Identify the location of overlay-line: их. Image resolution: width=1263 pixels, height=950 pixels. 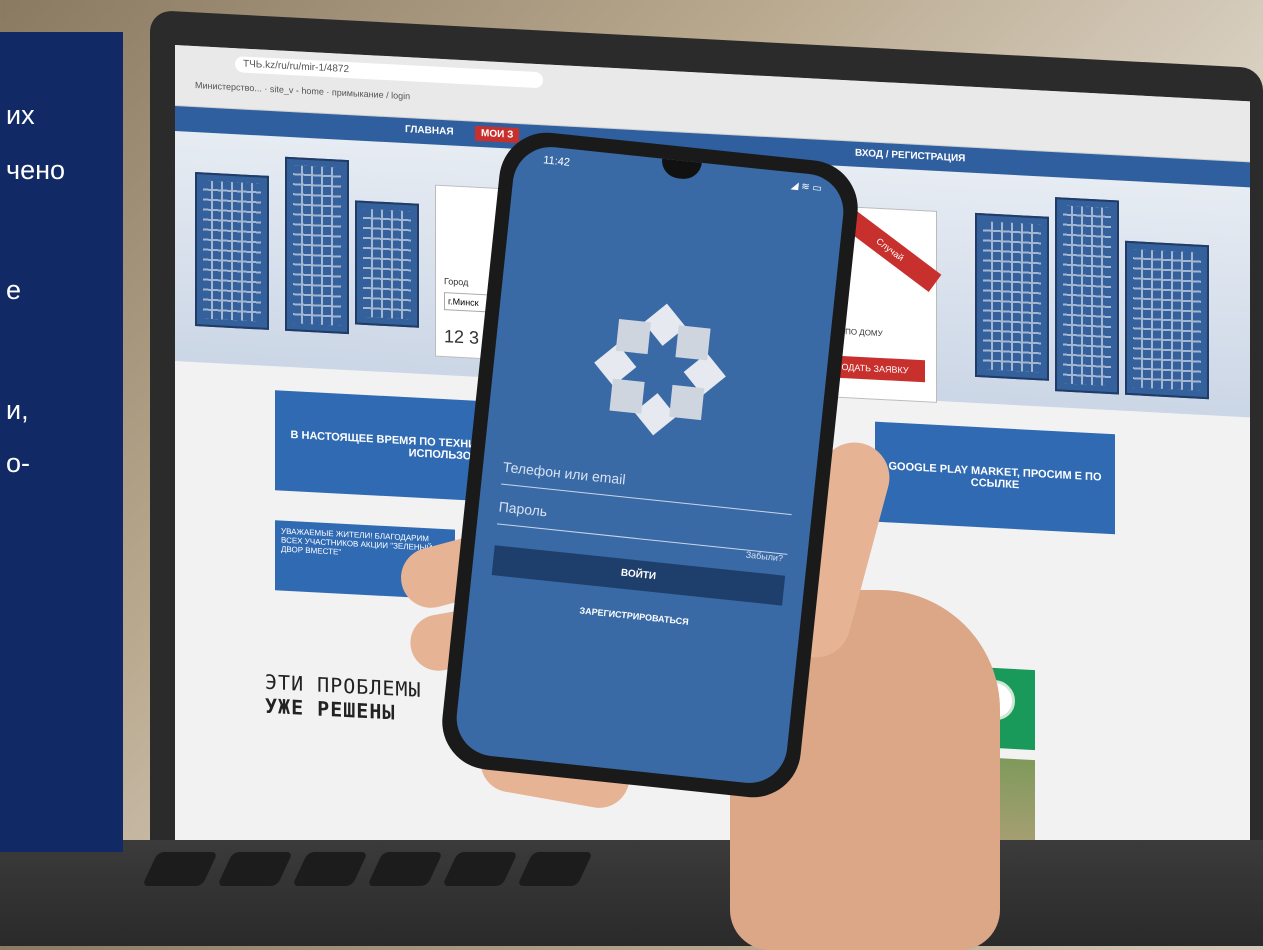
(20, 115).